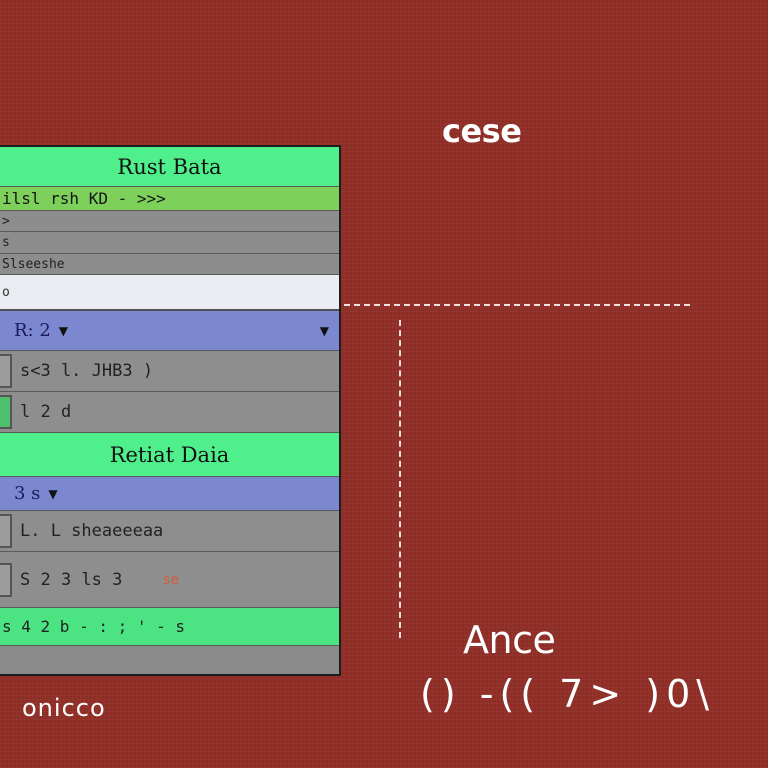  What do you see at coordinates (400, 479) in the screenshot?
I see `dashed-guide-vertical` at bounding box center [400, 479].